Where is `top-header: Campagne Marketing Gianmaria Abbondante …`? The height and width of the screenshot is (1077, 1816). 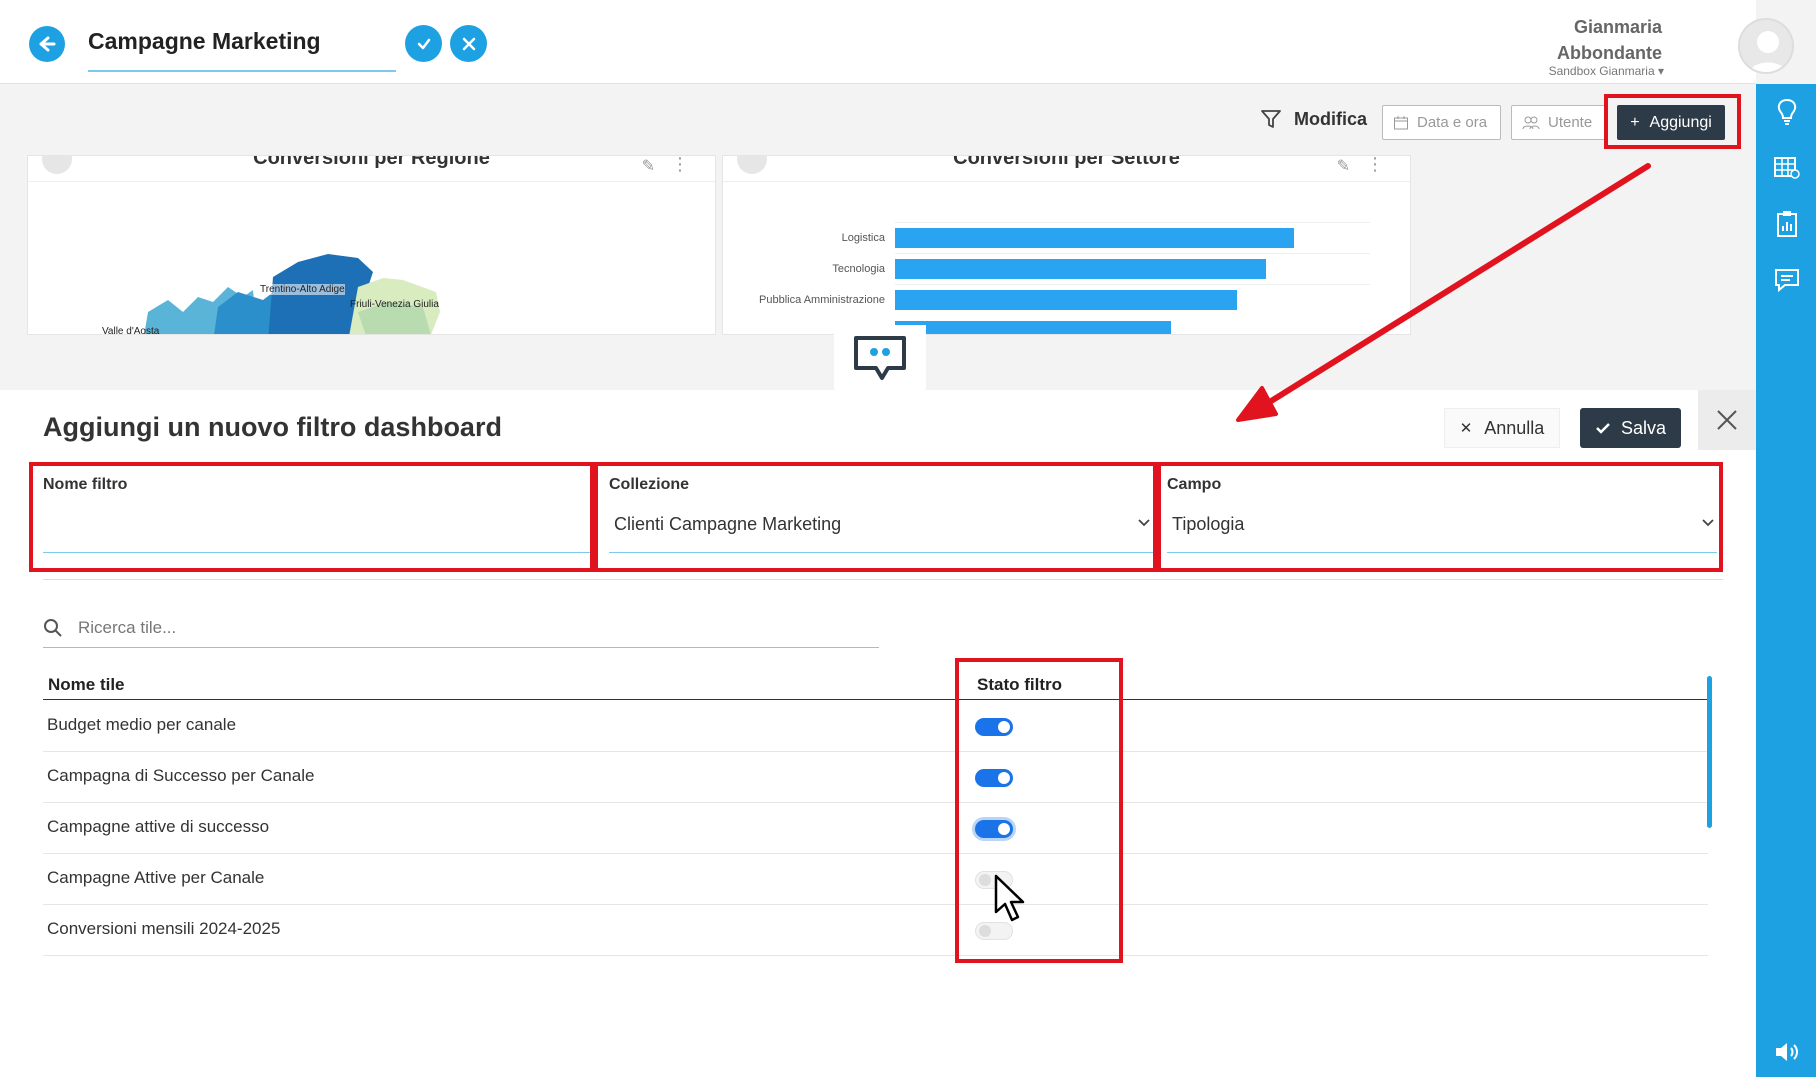 top-header: Campagne Marketing Gianmaria Abbondante … is located at coordinates (897, 42).